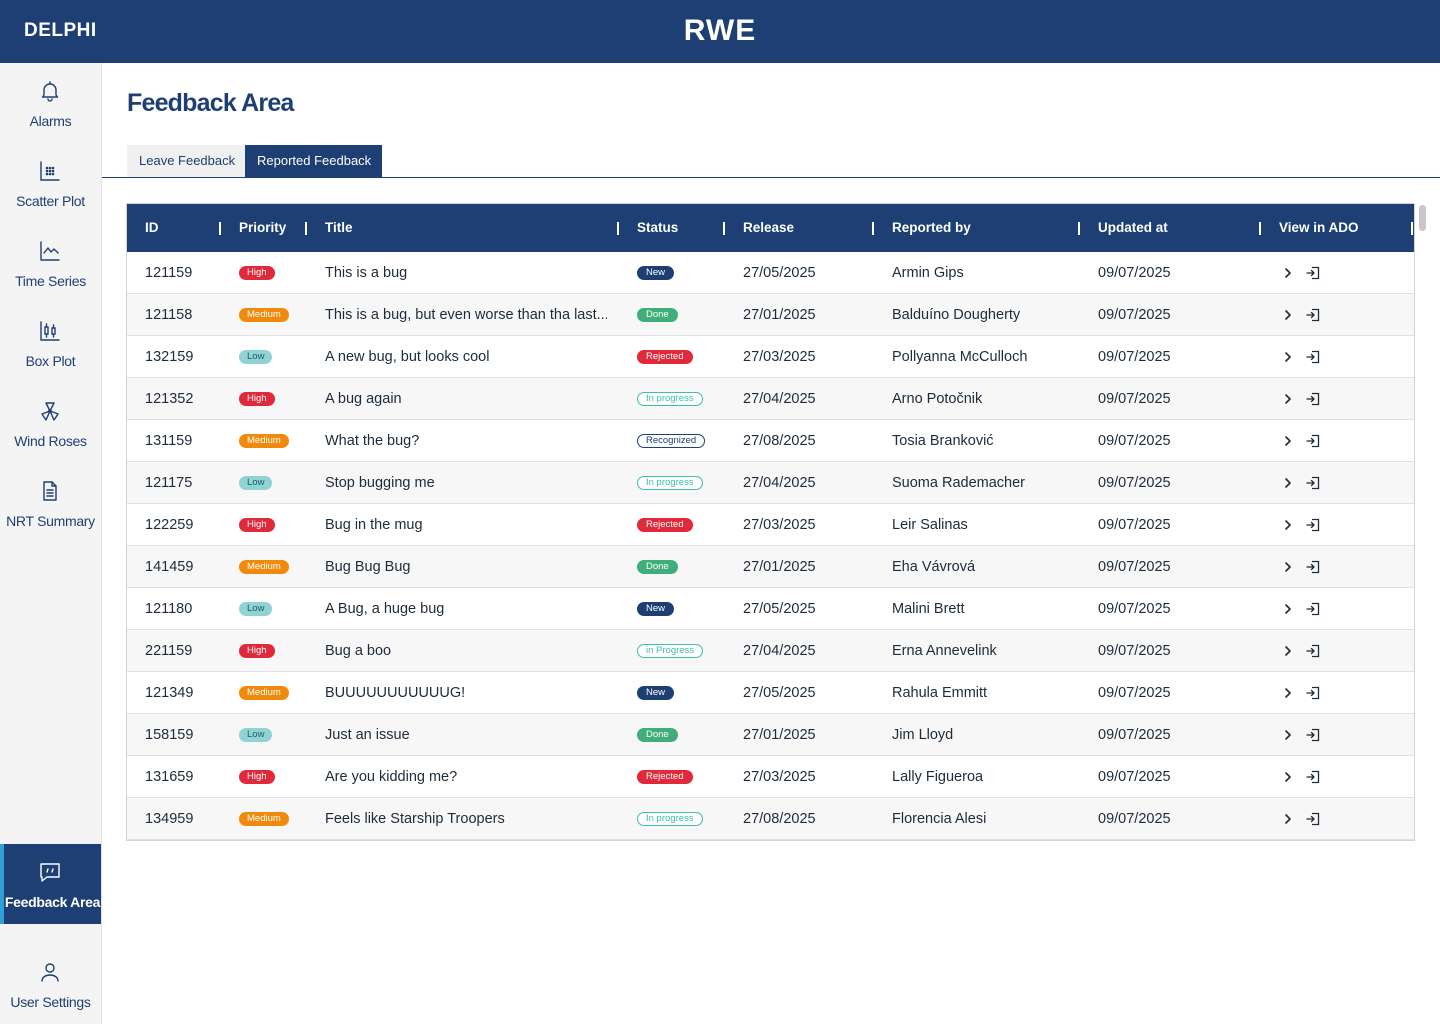  Describe the element at coordinates (50, 503) in the screenshot. I see `sidebar-item-nrt-summary: NRT Summary` at that location.